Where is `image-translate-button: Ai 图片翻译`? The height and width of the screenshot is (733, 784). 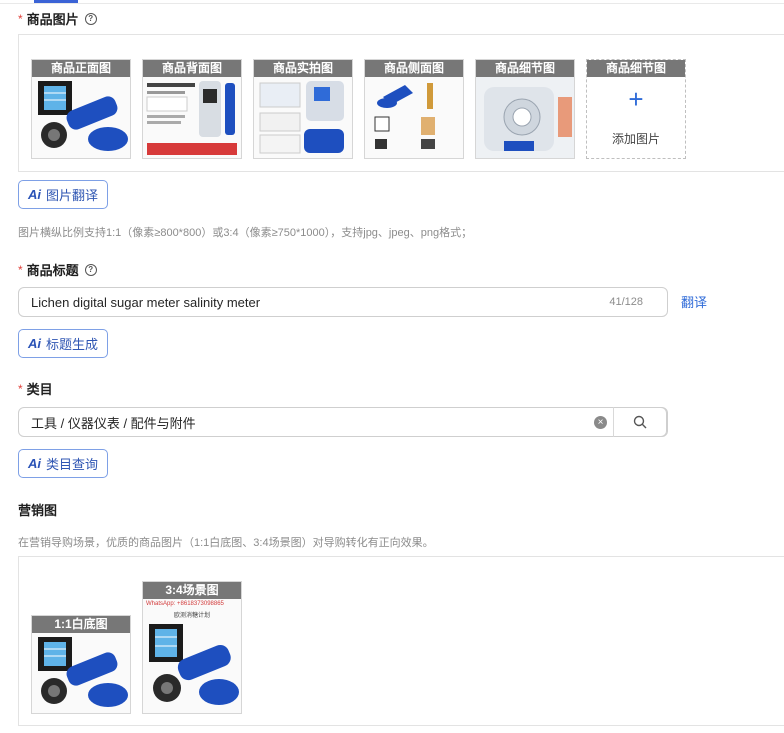 image-translate-button: Ai 图片翻译 is located at coordinates (63, 194).